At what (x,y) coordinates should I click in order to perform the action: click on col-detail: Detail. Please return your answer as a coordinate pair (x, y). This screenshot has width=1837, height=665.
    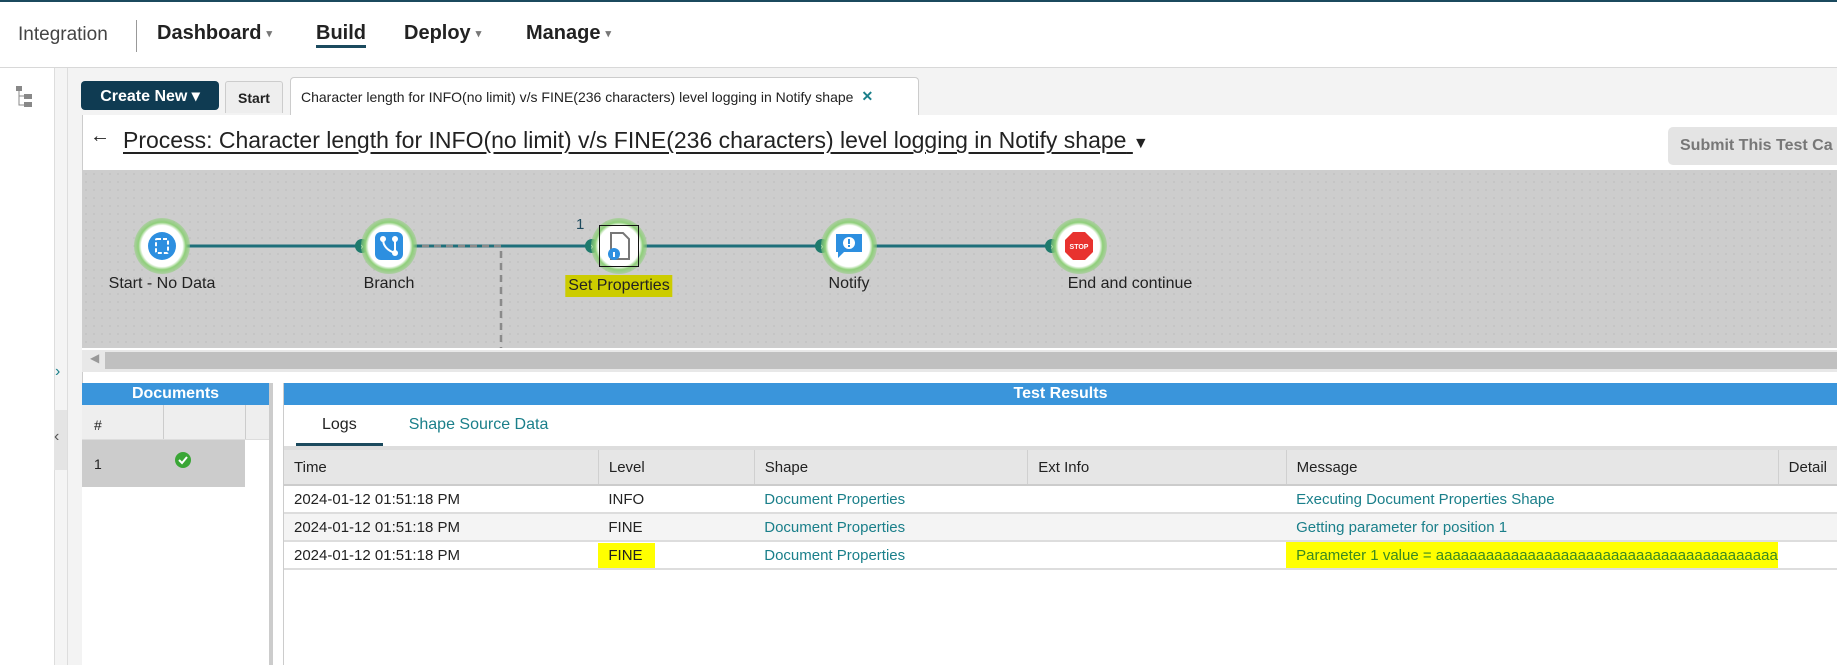
    Looking at the image, I should click on (1807, 466).